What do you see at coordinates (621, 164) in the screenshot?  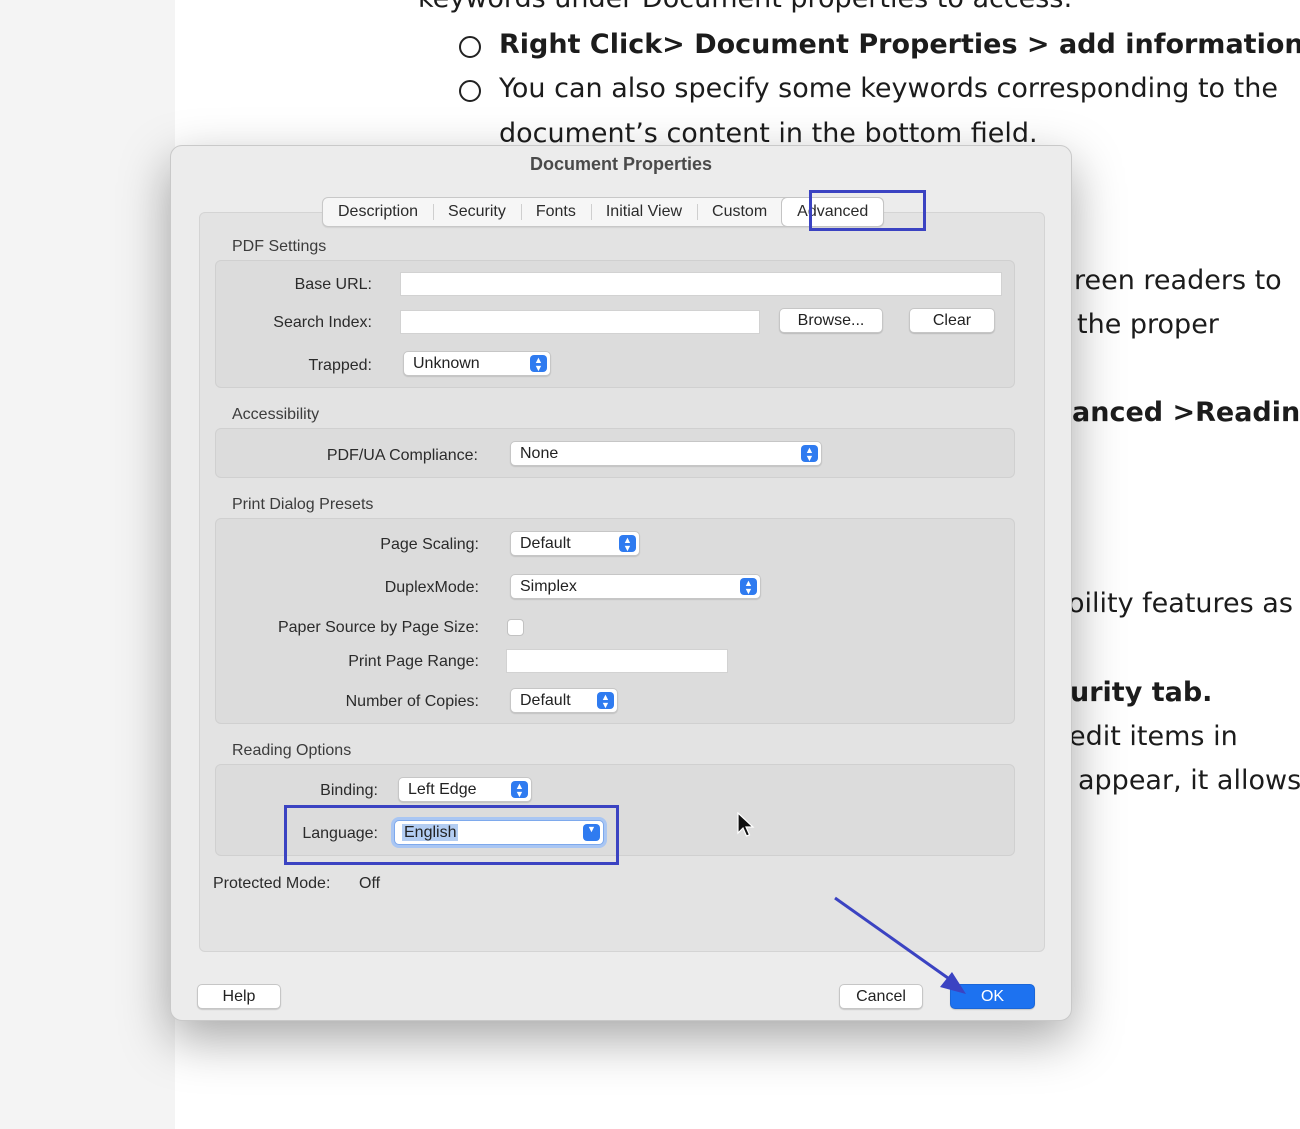 I see `dialog-title: Document Properties` at bounding box center [621, 164].